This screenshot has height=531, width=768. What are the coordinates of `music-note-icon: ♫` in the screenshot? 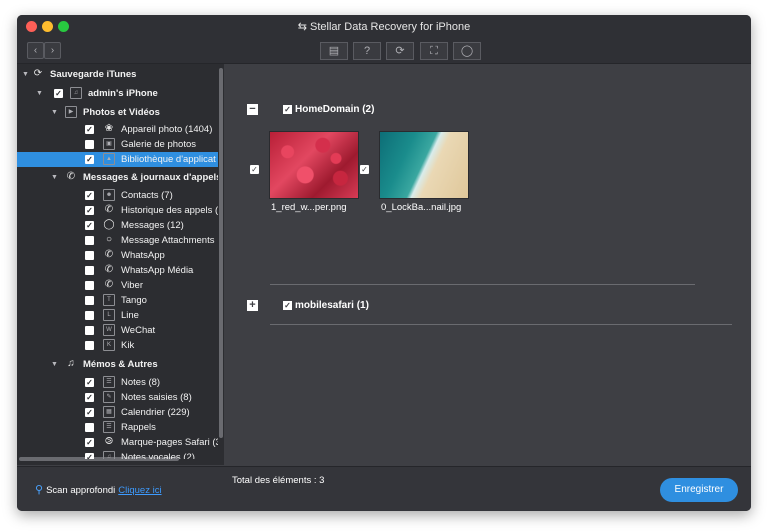 It's located at (76, 93).